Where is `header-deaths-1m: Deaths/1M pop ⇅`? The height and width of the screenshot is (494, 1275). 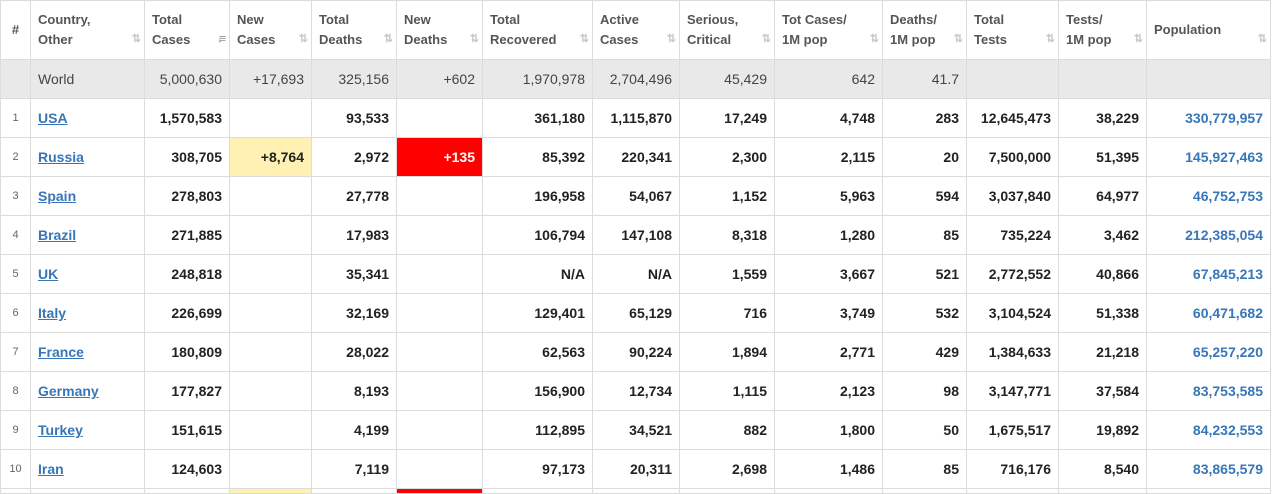
header-deaths-1m: Deaths/1M pop ⇅ is located at coordinates (924, 30).